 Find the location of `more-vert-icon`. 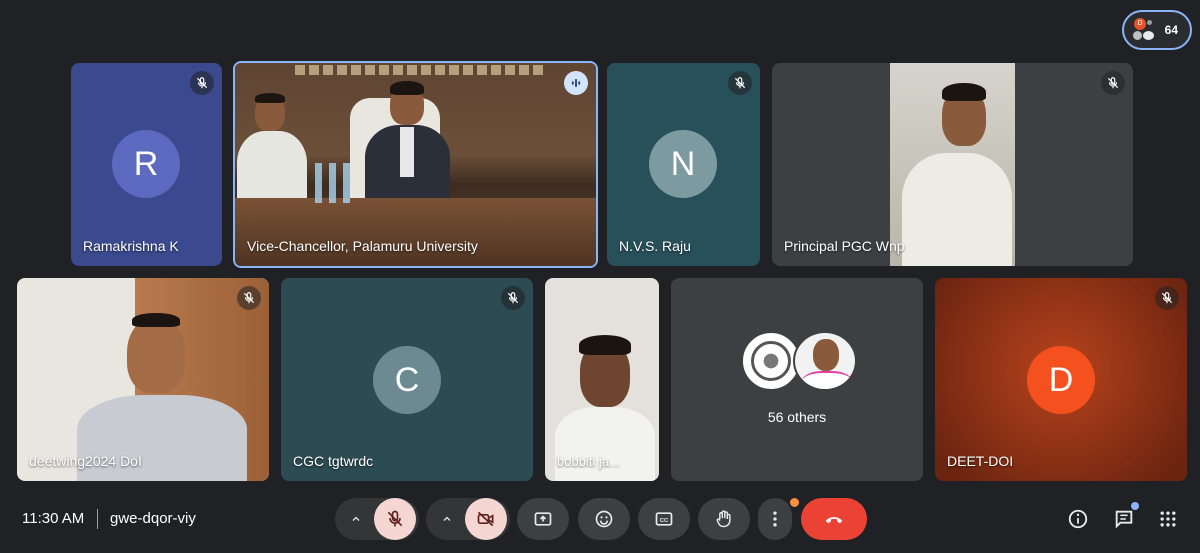

more-vert-icon is located at coordinates (775, 519).